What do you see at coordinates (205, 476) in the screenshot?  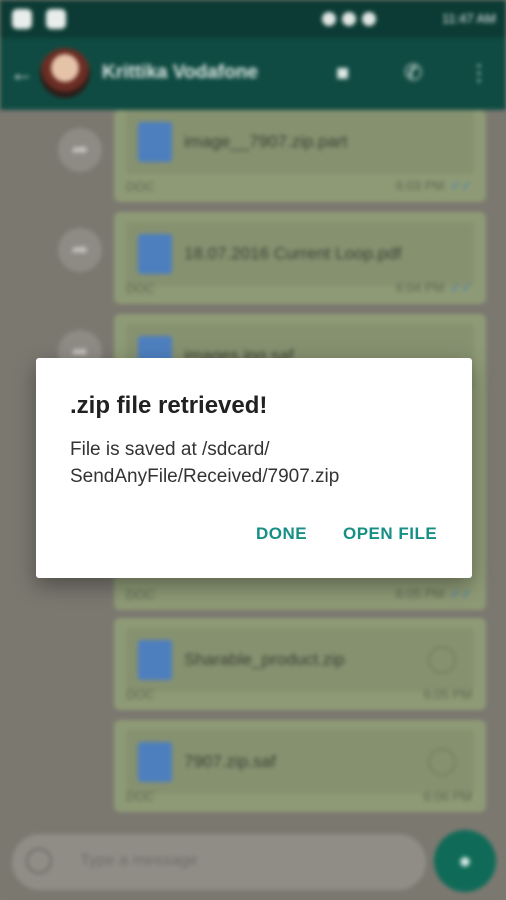 I see `dialog-message-line: SendAnyFile/Received/7907.zip` at bounding box center [205, 476].